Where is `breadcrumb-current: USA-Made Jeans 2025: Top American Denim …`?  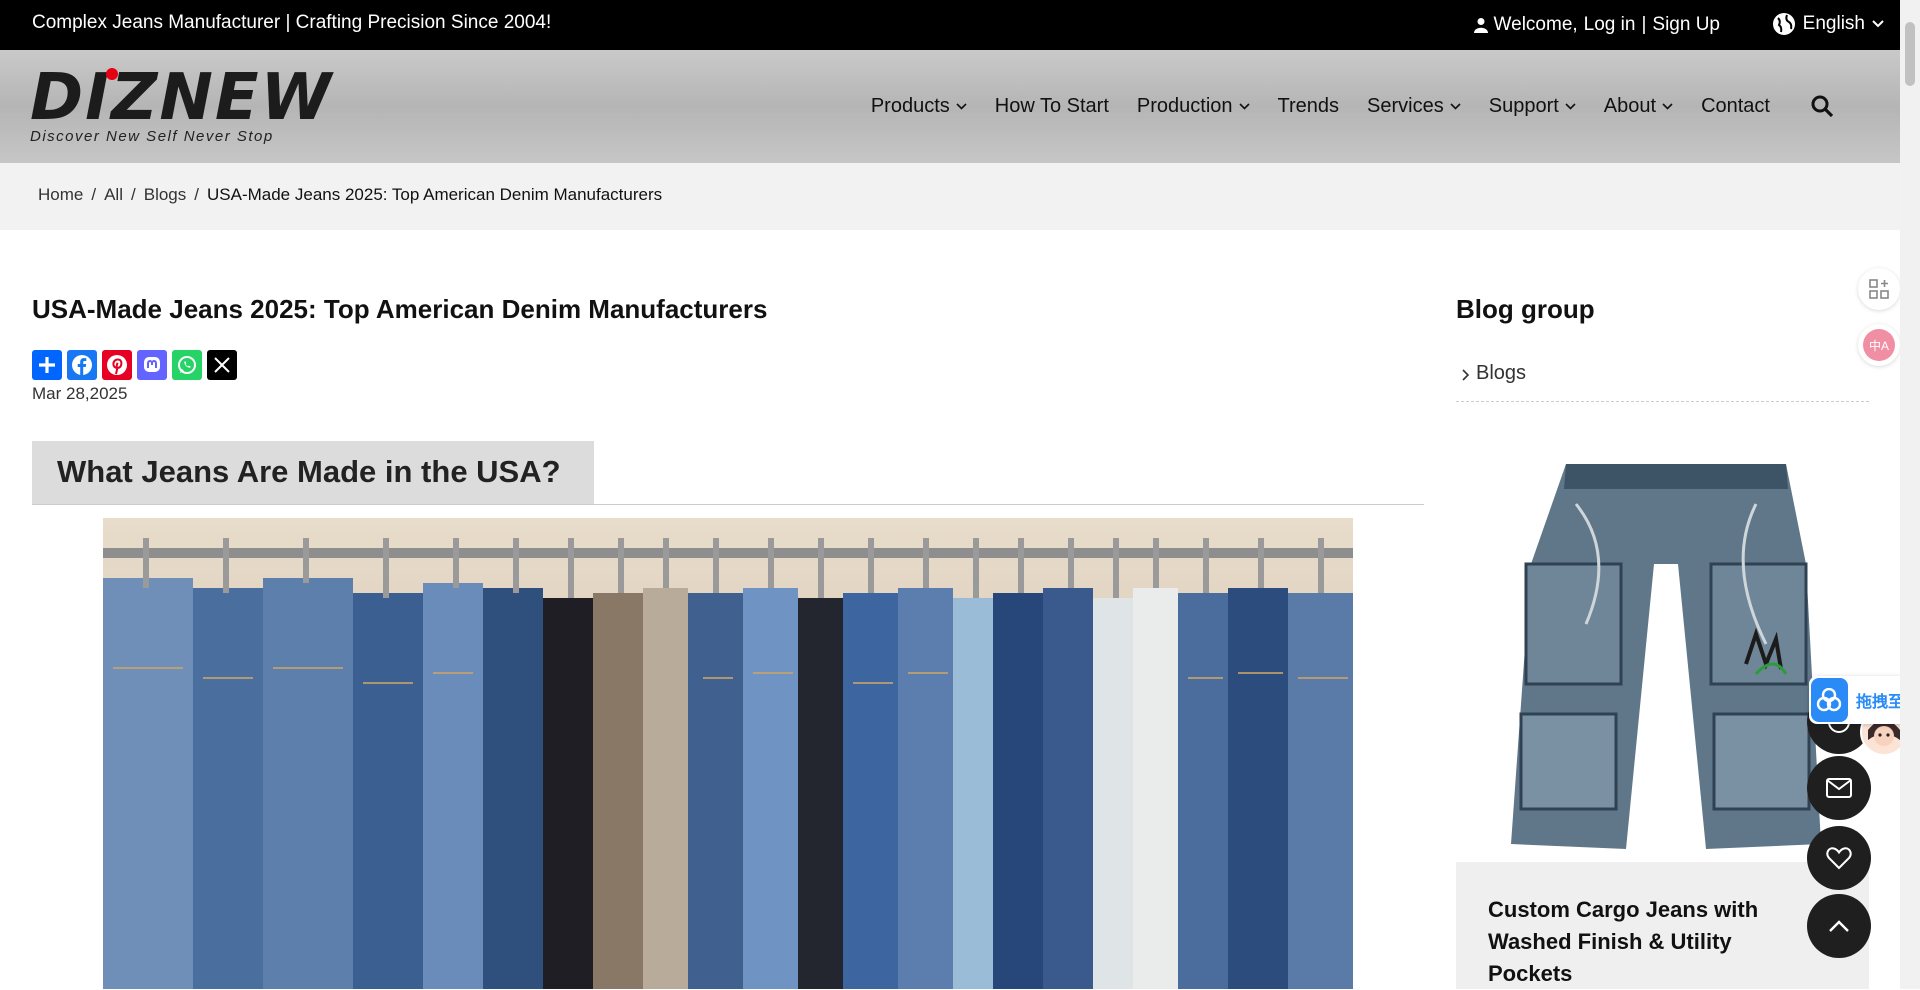 breadcrumb-current: USA-Made Jeans 2025: Top American Denim … is located at coordinates (435, 194).